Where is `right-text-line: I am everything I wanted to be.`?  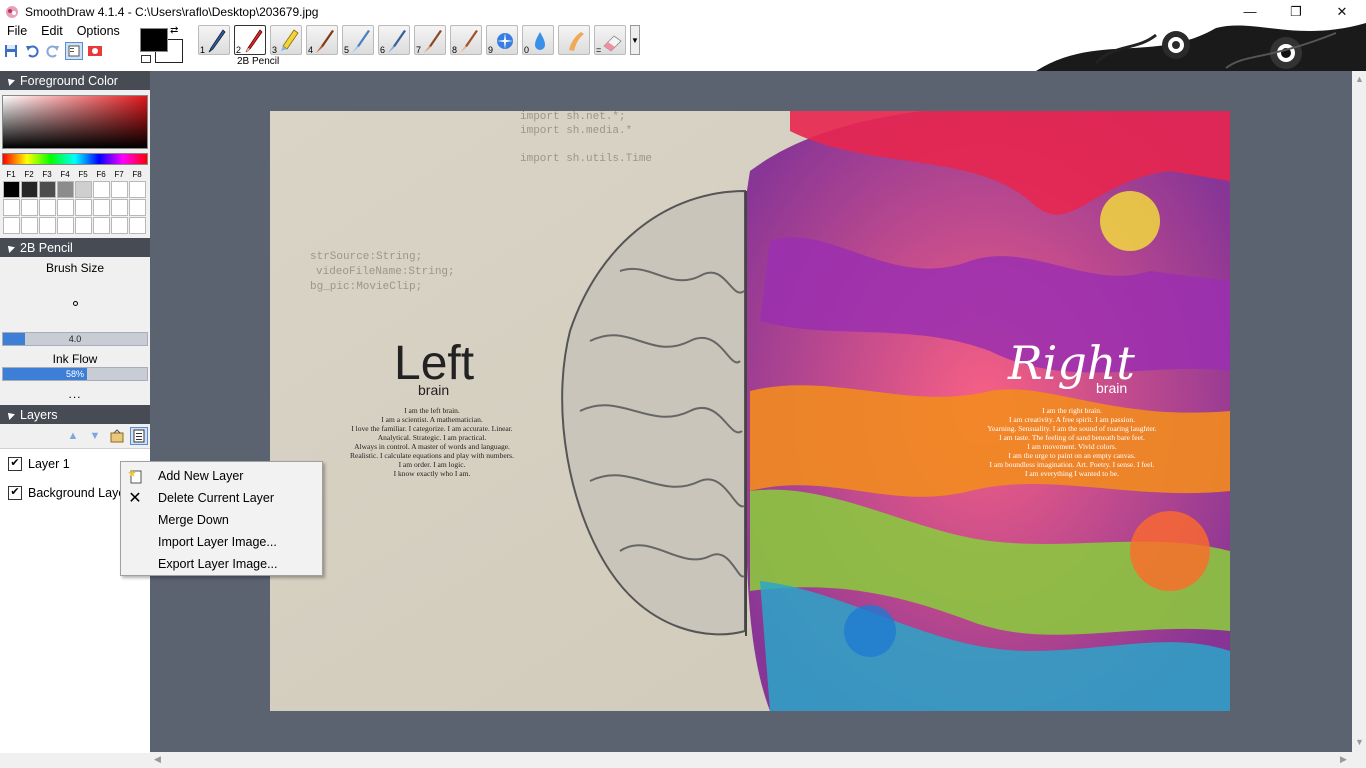 right-text-line: I am everything I wanted to be. is located at coordinates (1072, 473).